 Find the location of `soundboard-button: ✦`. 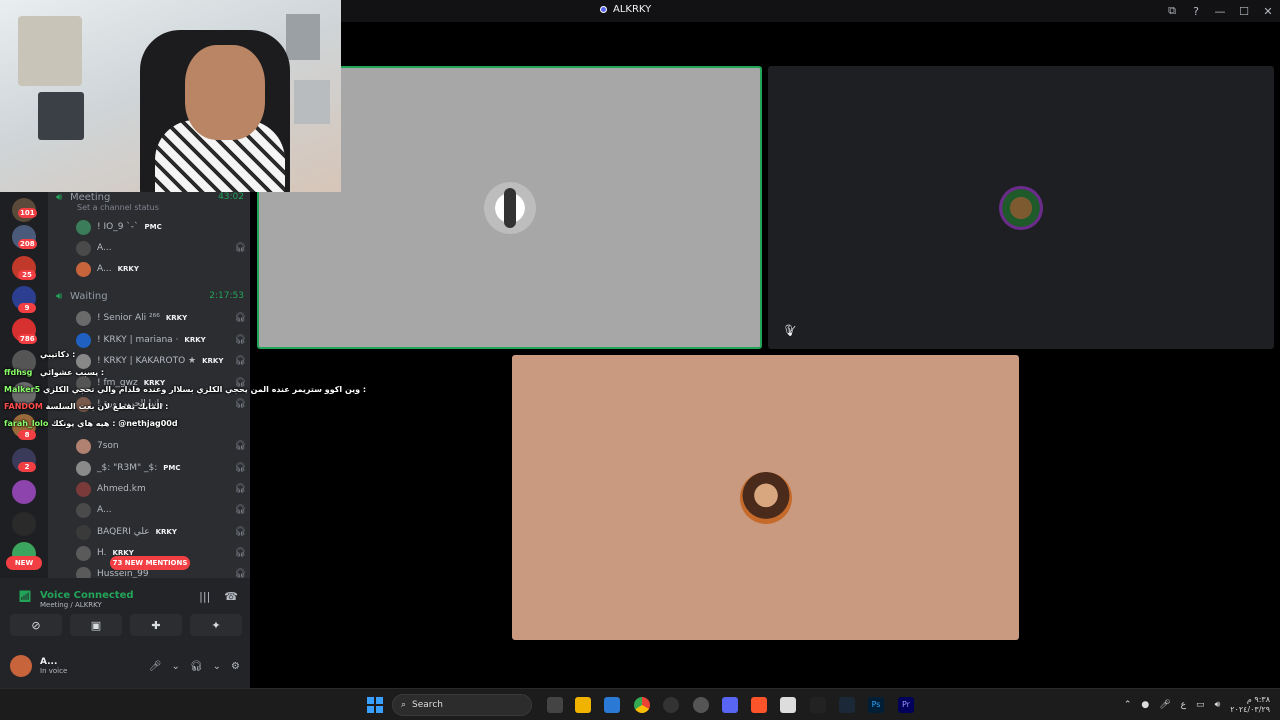

soundboard-button: ✦ is located at coordinates (216, 625).